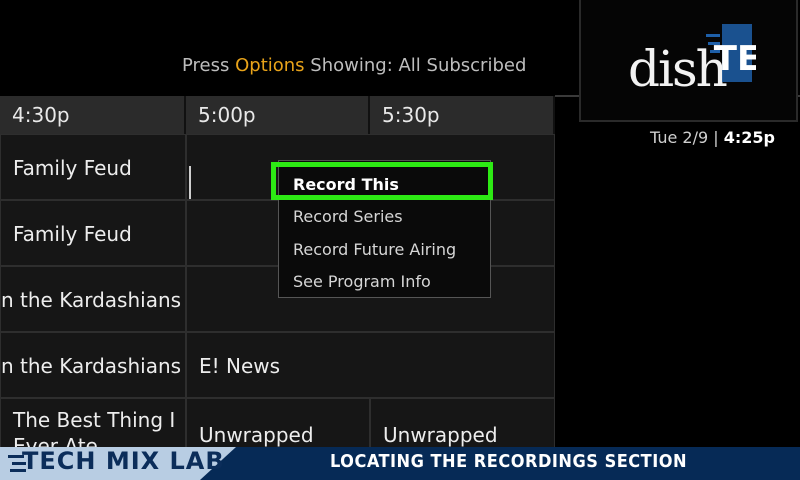  Describe the element at coordinates (270, 65) in the screenshot. I see `hint-options: Options` at that location.